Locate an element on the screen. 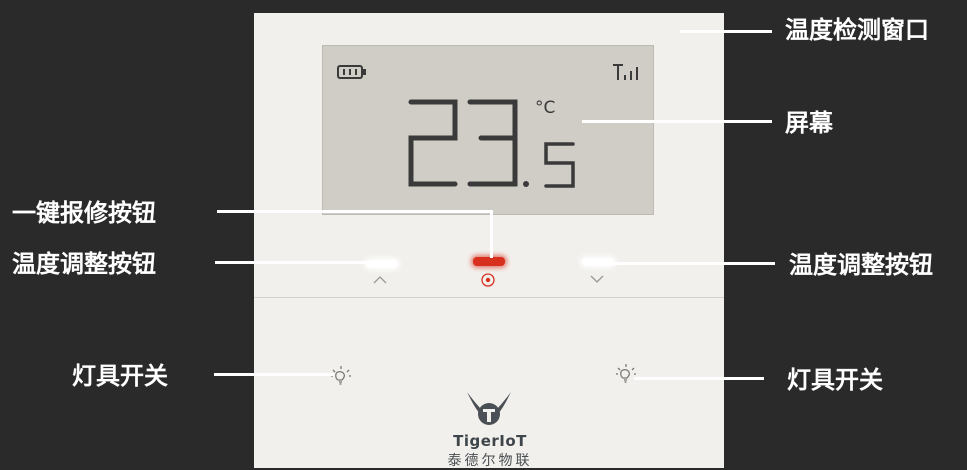  label-light-right: 灯具开关 is located at coordinates (835, 380).